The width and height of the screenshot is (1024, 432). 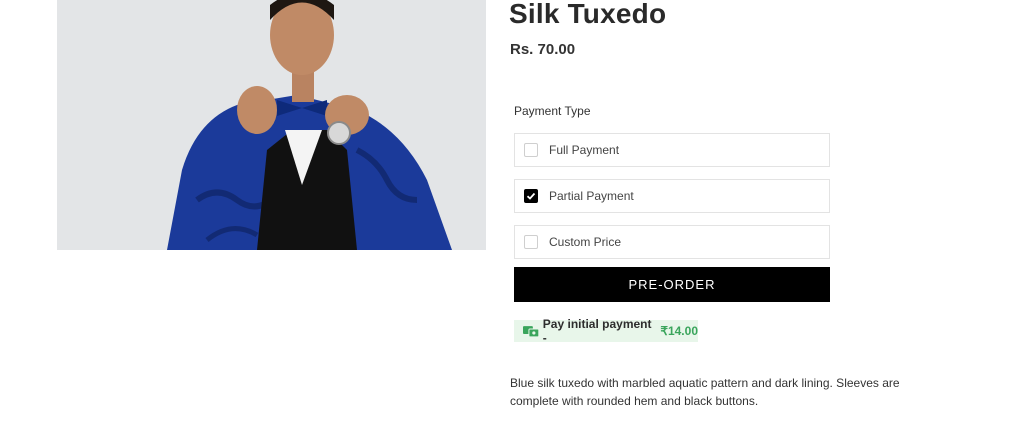 What do you see at coordinates (585, 242) in the screenshot?
I see `custom-price-label: Custom Price` at bounding box center [585, 242].